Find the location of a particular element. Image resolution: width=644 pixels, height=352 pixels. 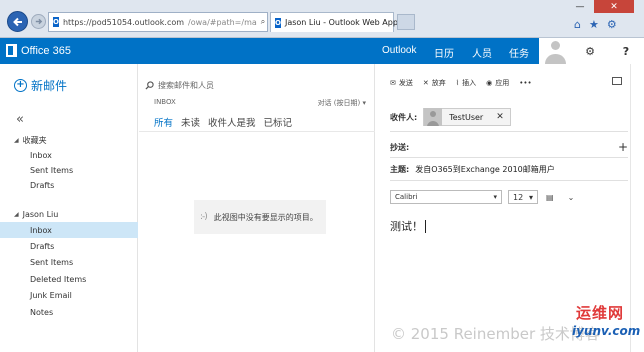

compose-toolbar: ✉ 发送 ✕ 放弃 ⌇ 插入 ◉ 应用 ••• is located at coordinates (461, 83).